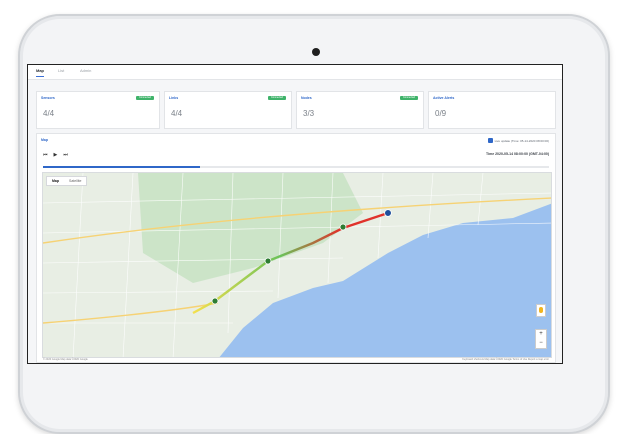  Describe the element at coordinates (541, 343) in the screenshot. I see `zoom-out-button: −` at that location.